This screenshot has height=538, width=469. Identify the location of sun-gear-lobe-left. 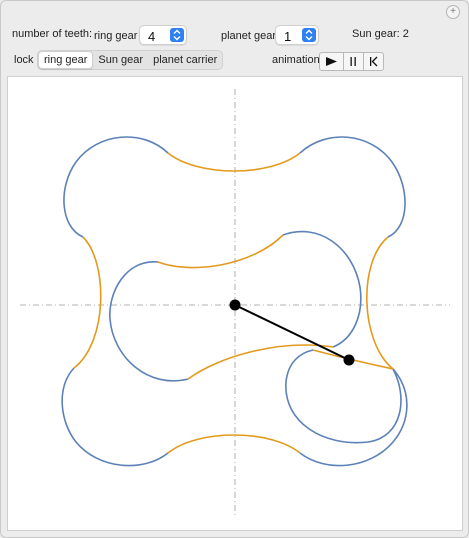
(149, 321).